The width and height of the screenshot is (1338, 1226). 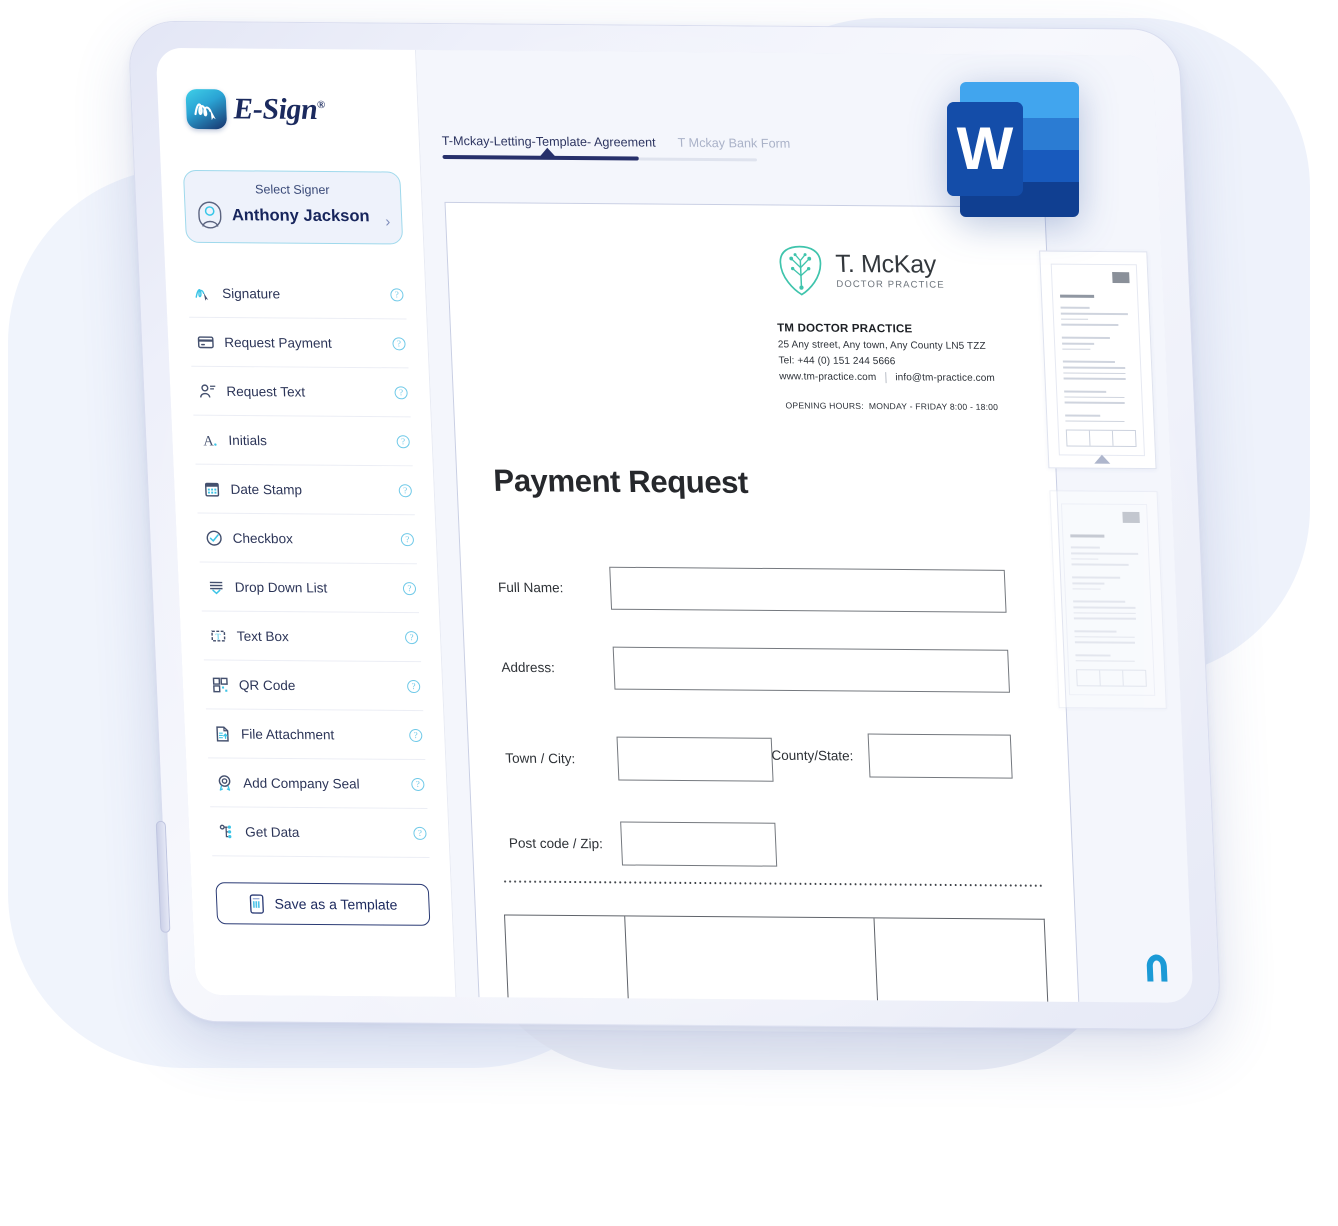 What do you see at coordinates (933, 406) in the screenshot?
I see `letterhead-hours-value: MONDAY - FRIDAY 8:00 - 18:00` at bounding box center [933, 406].